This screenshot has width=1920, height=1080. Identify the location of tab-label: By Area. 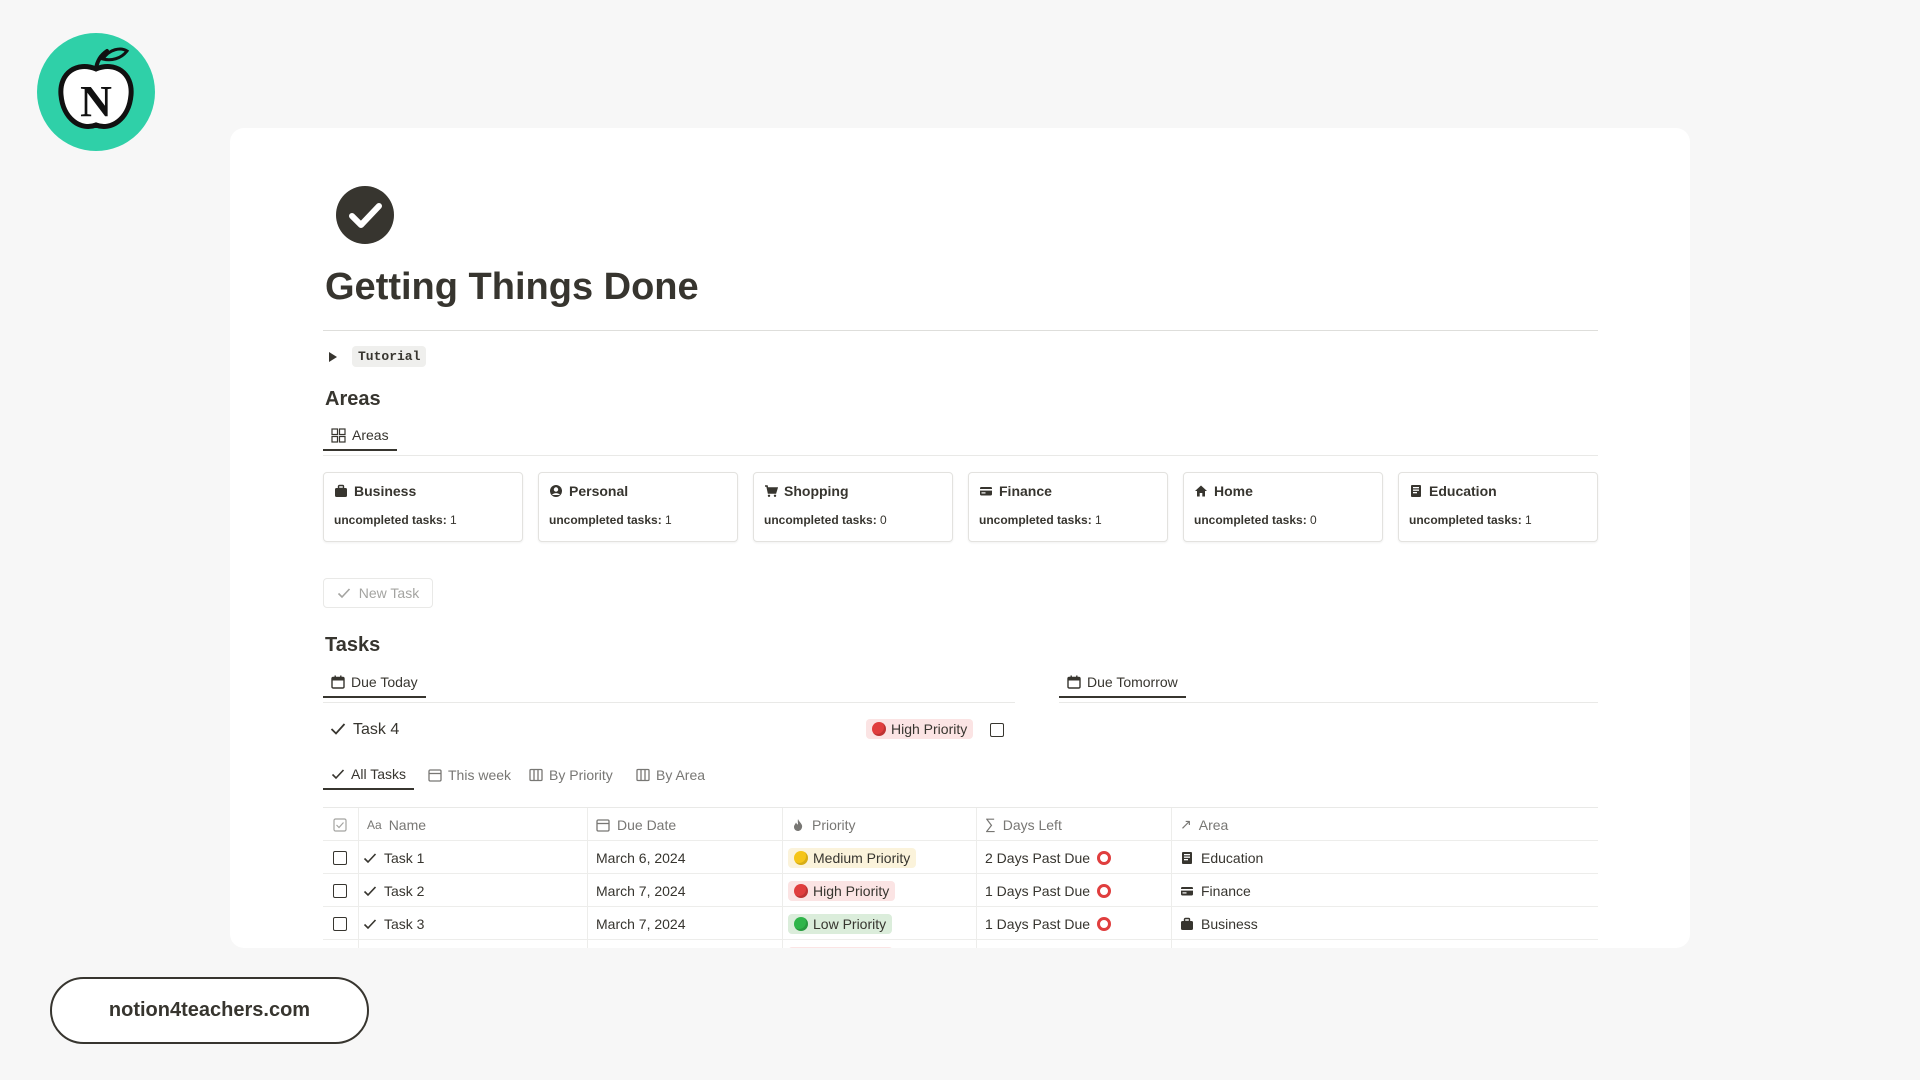
(681, 775).